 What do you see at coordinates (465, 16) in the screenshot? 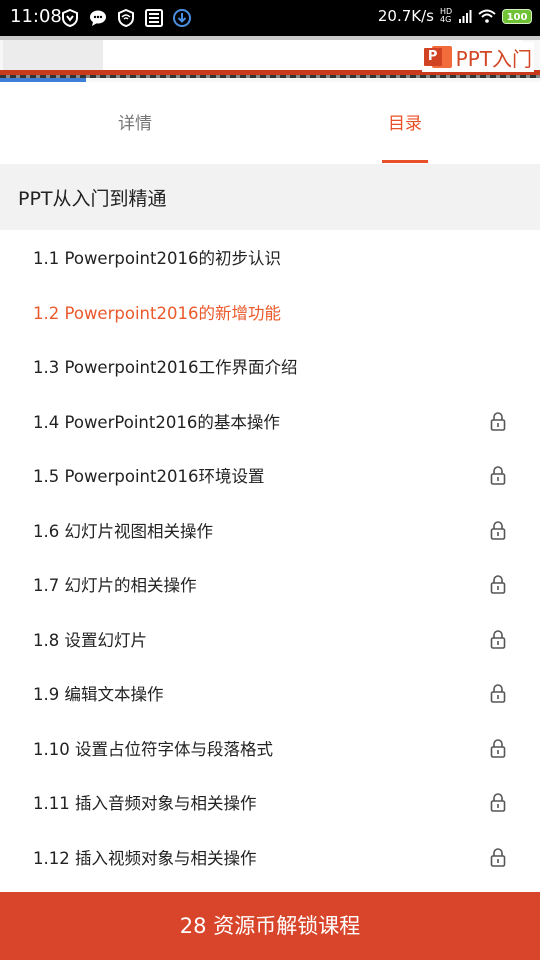
I see `cellular-signal-icon` at bounding box center [465, 16].